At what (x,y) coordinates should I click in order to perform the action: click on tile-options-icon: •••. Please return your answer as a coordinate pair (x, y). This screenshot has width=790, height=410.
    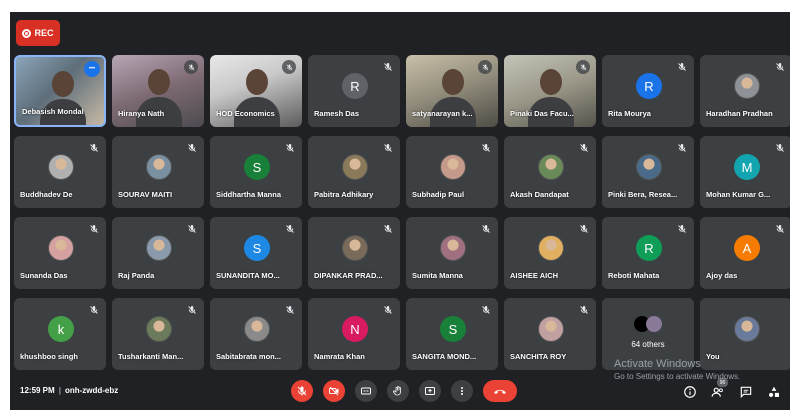
    Looking at the image, I should click on (92, 69).